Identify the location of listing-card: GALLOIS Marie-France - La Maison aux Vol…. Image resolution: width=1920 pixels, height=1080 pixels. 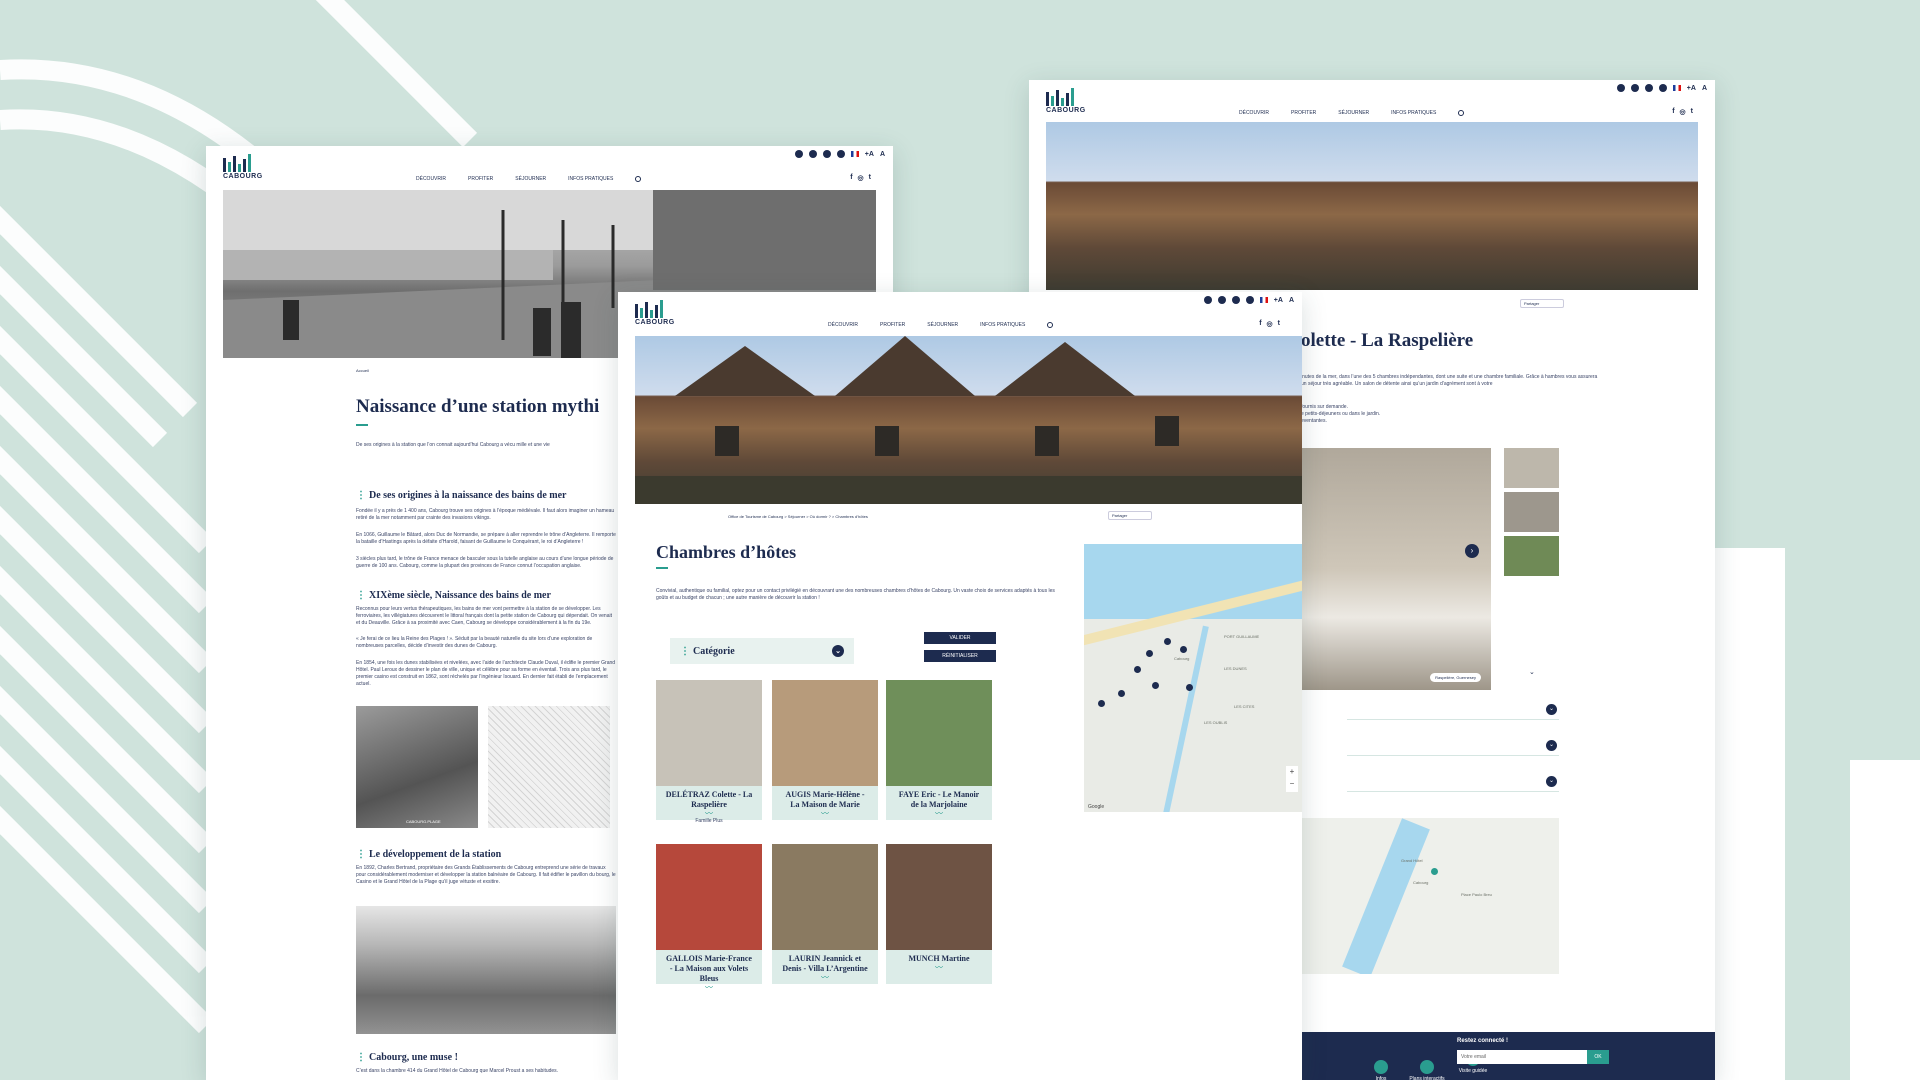
(709, 918).